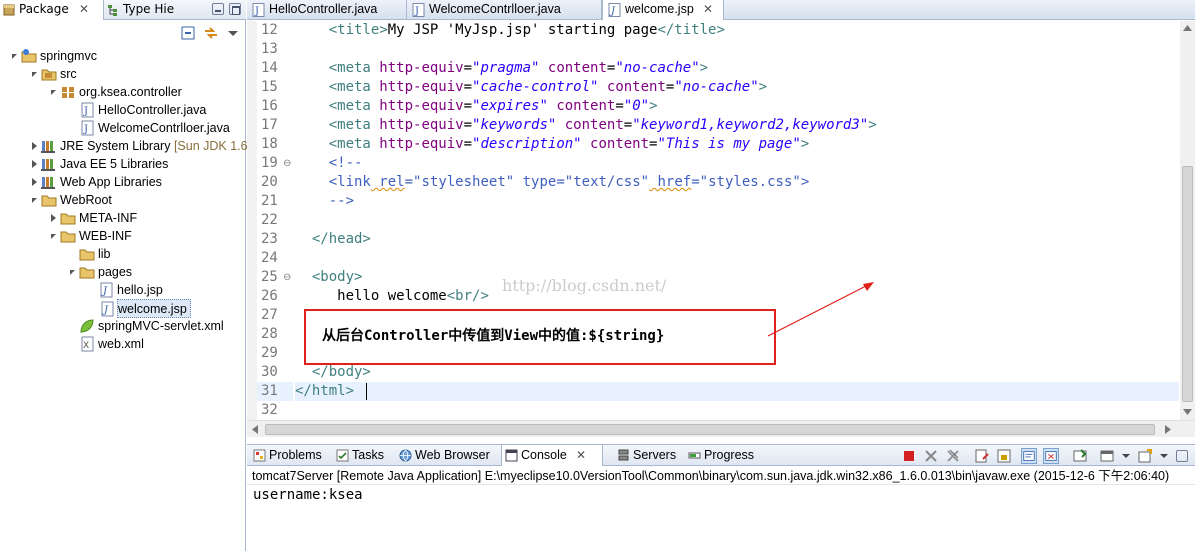 The image size is (1195, 551). I want to click on tab-welcome-controller: J WelcomeContrlloer.java, so click(504, 10).